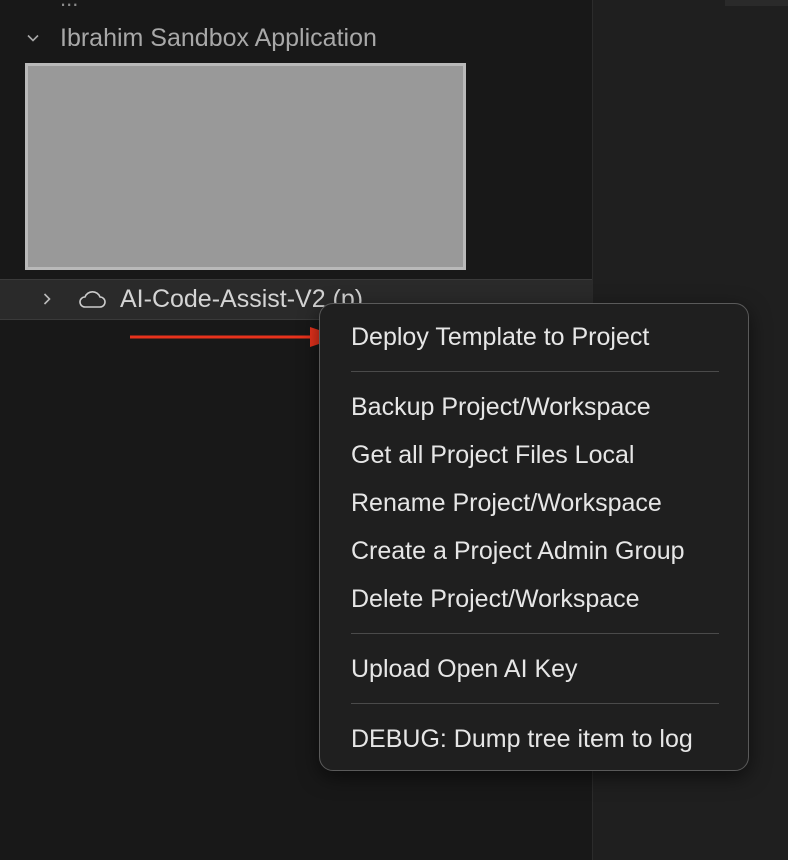 This screenshot has width=788, height=860. I want to click on chevron-down-icon, so click(33, 38).